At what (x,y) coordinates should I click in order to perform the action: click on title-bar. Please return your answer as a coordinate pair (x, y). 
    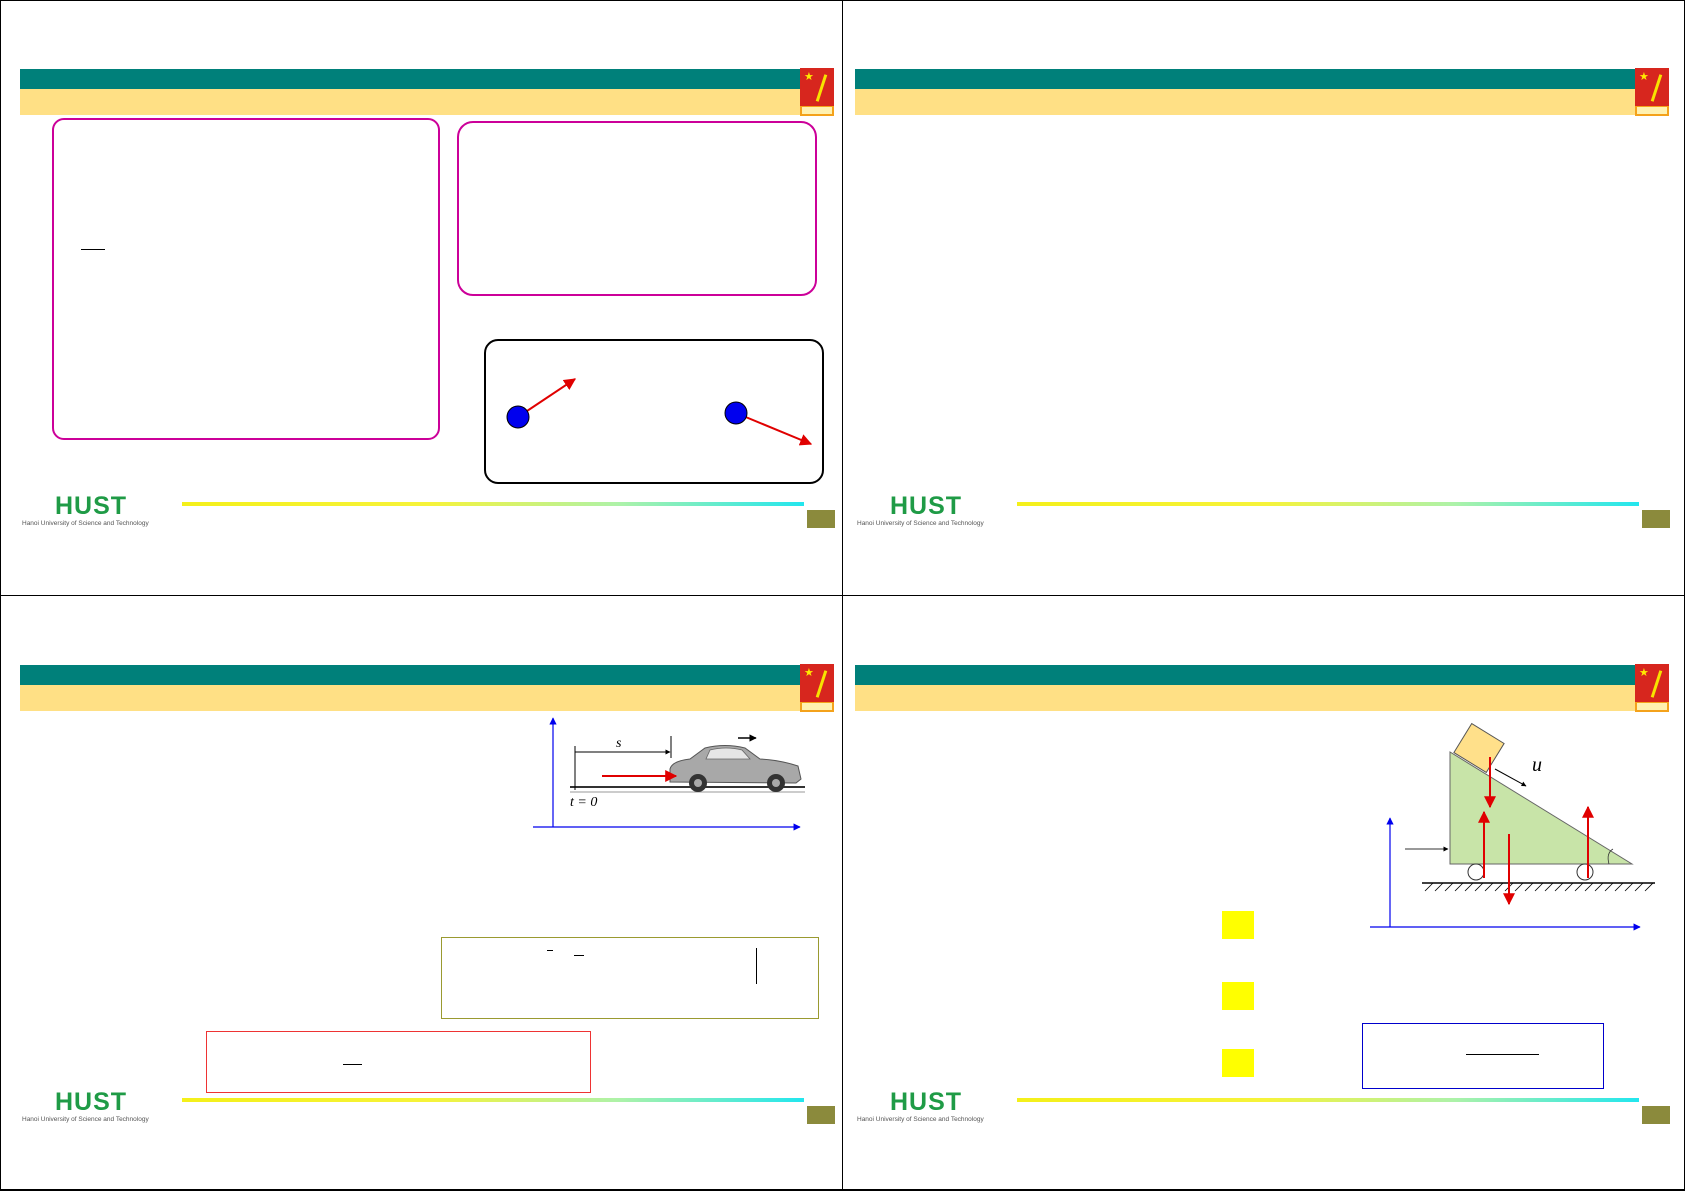
    Looking at the image, I should click on (1245, 79).